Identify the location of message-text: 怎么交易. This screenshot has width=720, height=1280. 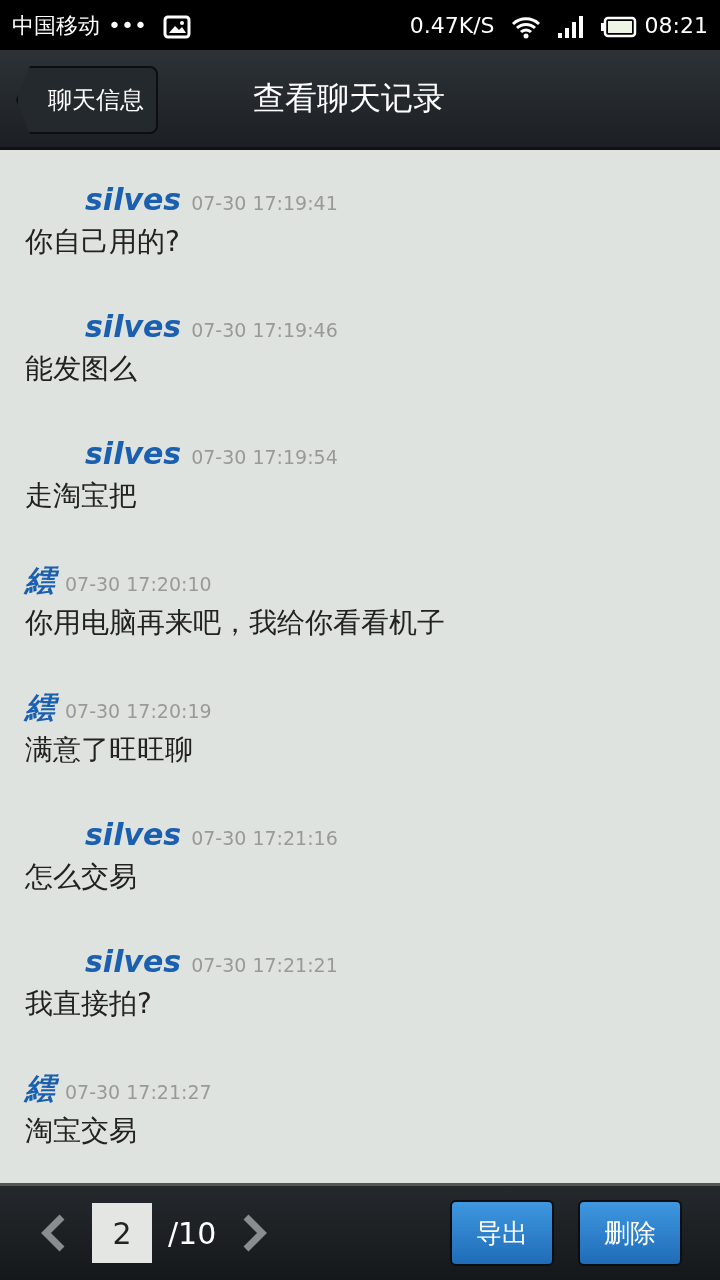
(81, 877).